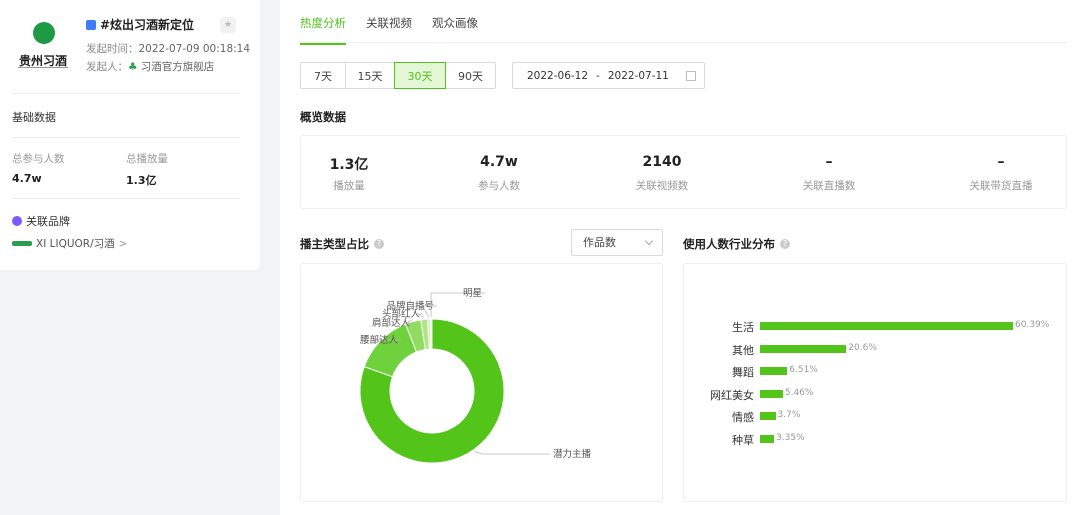 This screenshot has width=1080, height=515. What do you see at coordinates (572, 454) in the screenshot?
I see `donut-label: 潜力主播` at bounding box center [572, 454].